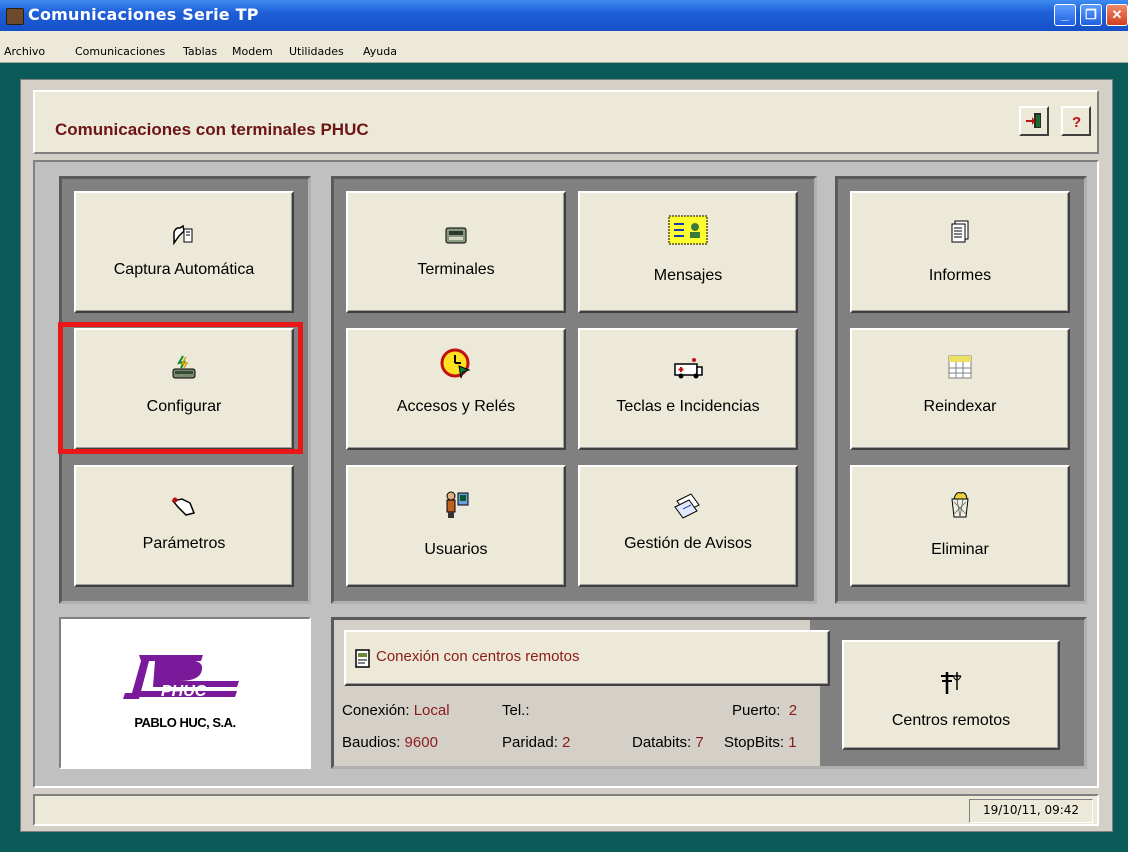  Describe the element at coordinates (1117, 15) in the screenshot. I see `close-button: ✕` at that location.